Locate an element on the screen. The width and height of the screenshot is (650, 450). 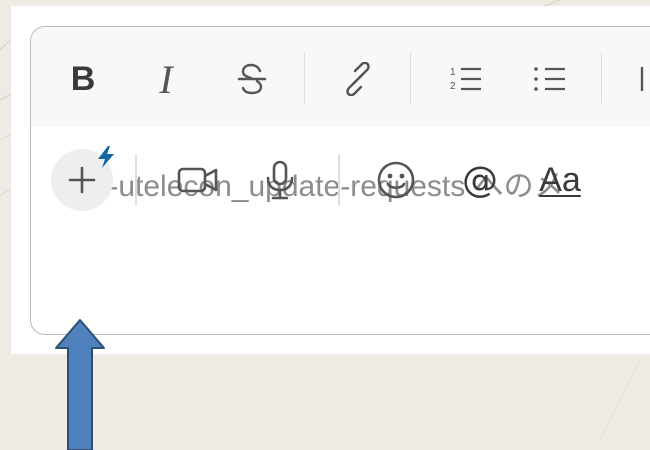
block-quote-icon is located at coordinates (642, 79).